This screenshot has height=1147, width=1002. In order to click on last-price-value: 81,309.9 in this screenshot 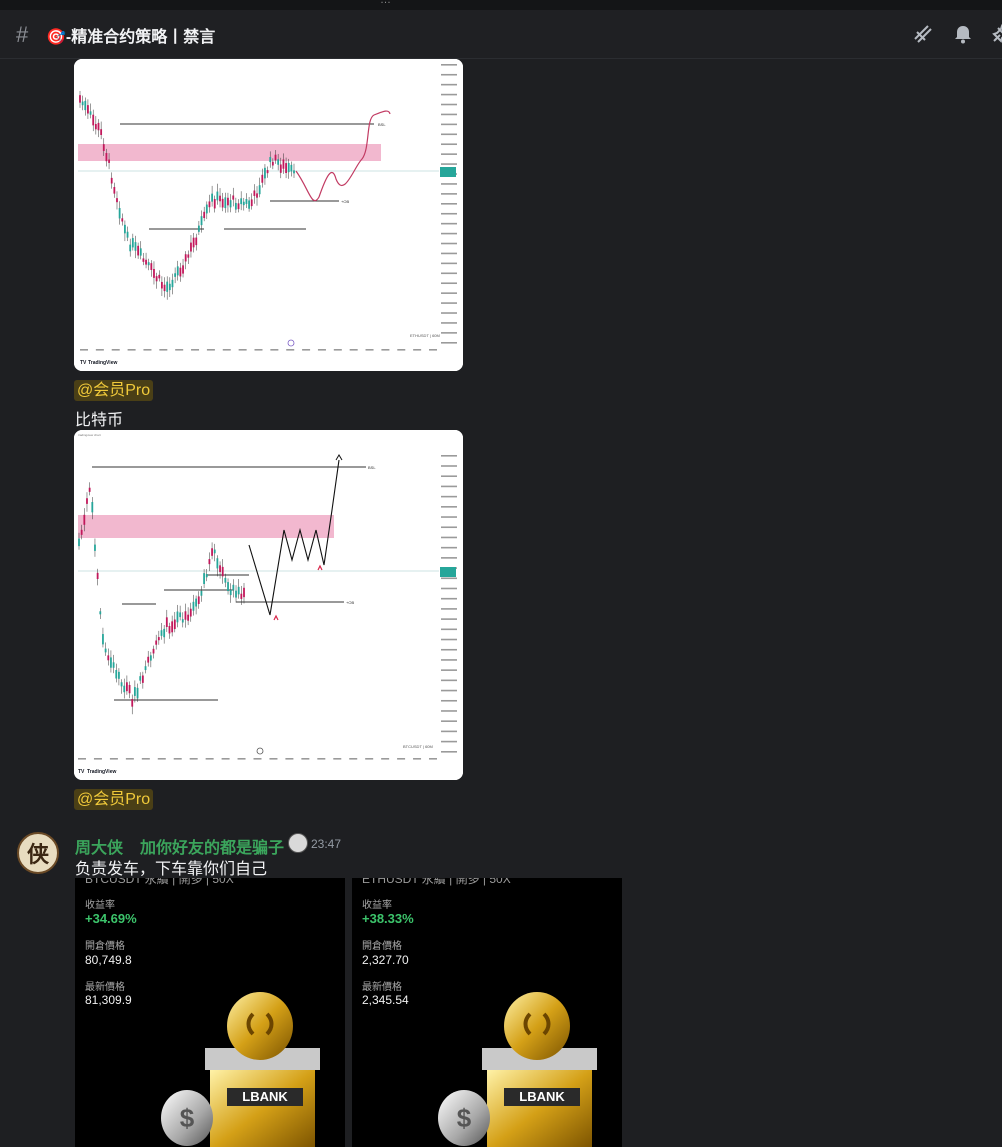, I will do `click(108, 1000)`.